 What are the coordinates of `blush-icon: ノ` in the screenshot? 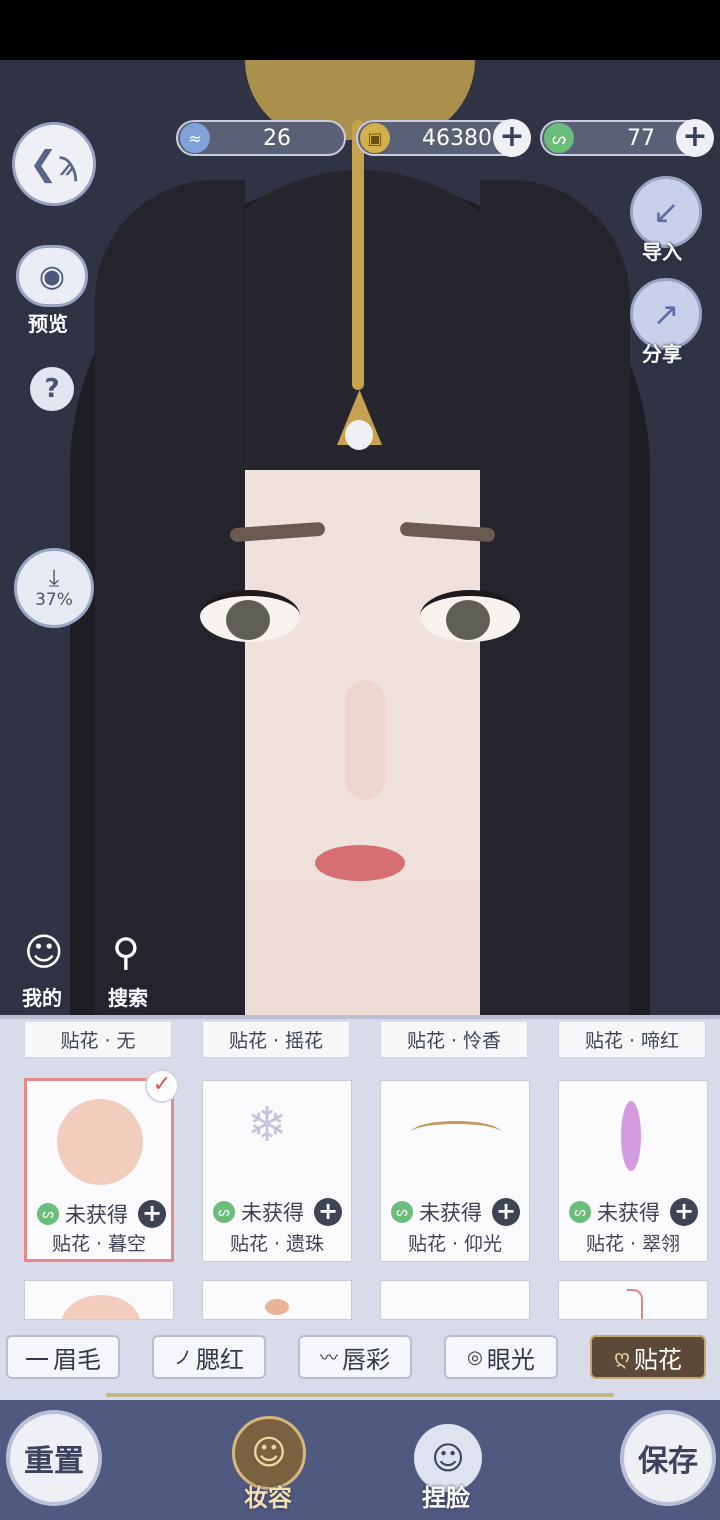 It's located at (183, 1358).